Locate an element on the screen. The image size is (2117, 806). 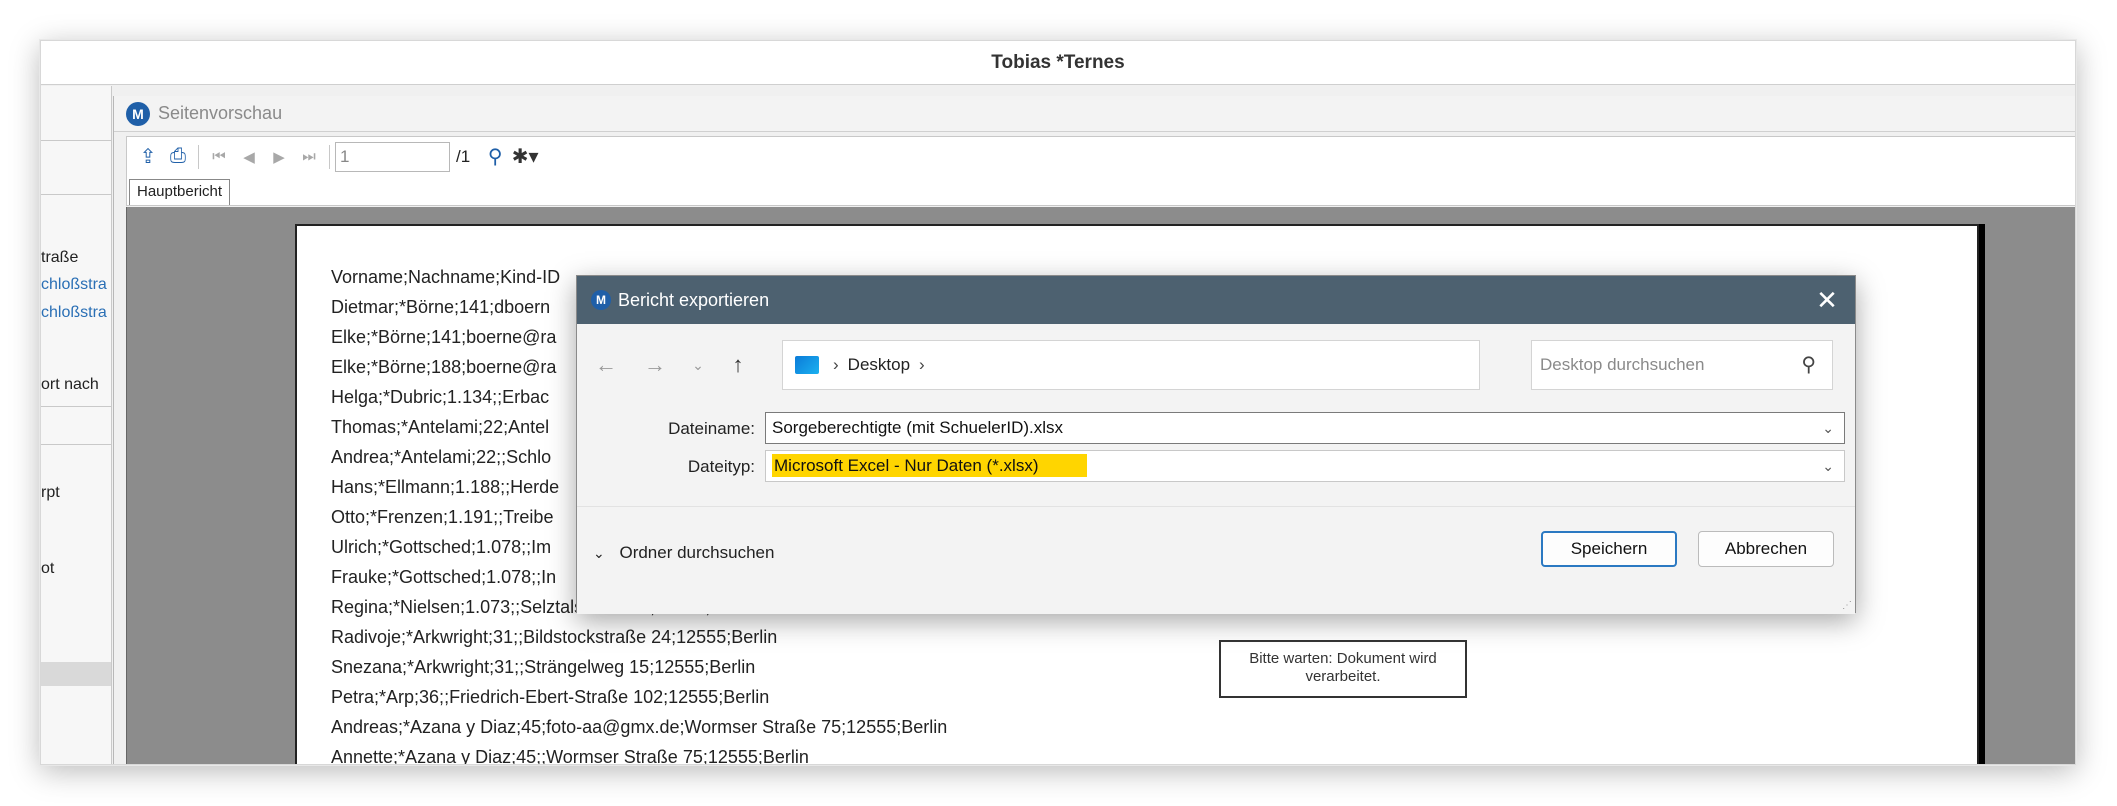
resize-grip-icon: ⋰ is located at coordinates (1847, 605).